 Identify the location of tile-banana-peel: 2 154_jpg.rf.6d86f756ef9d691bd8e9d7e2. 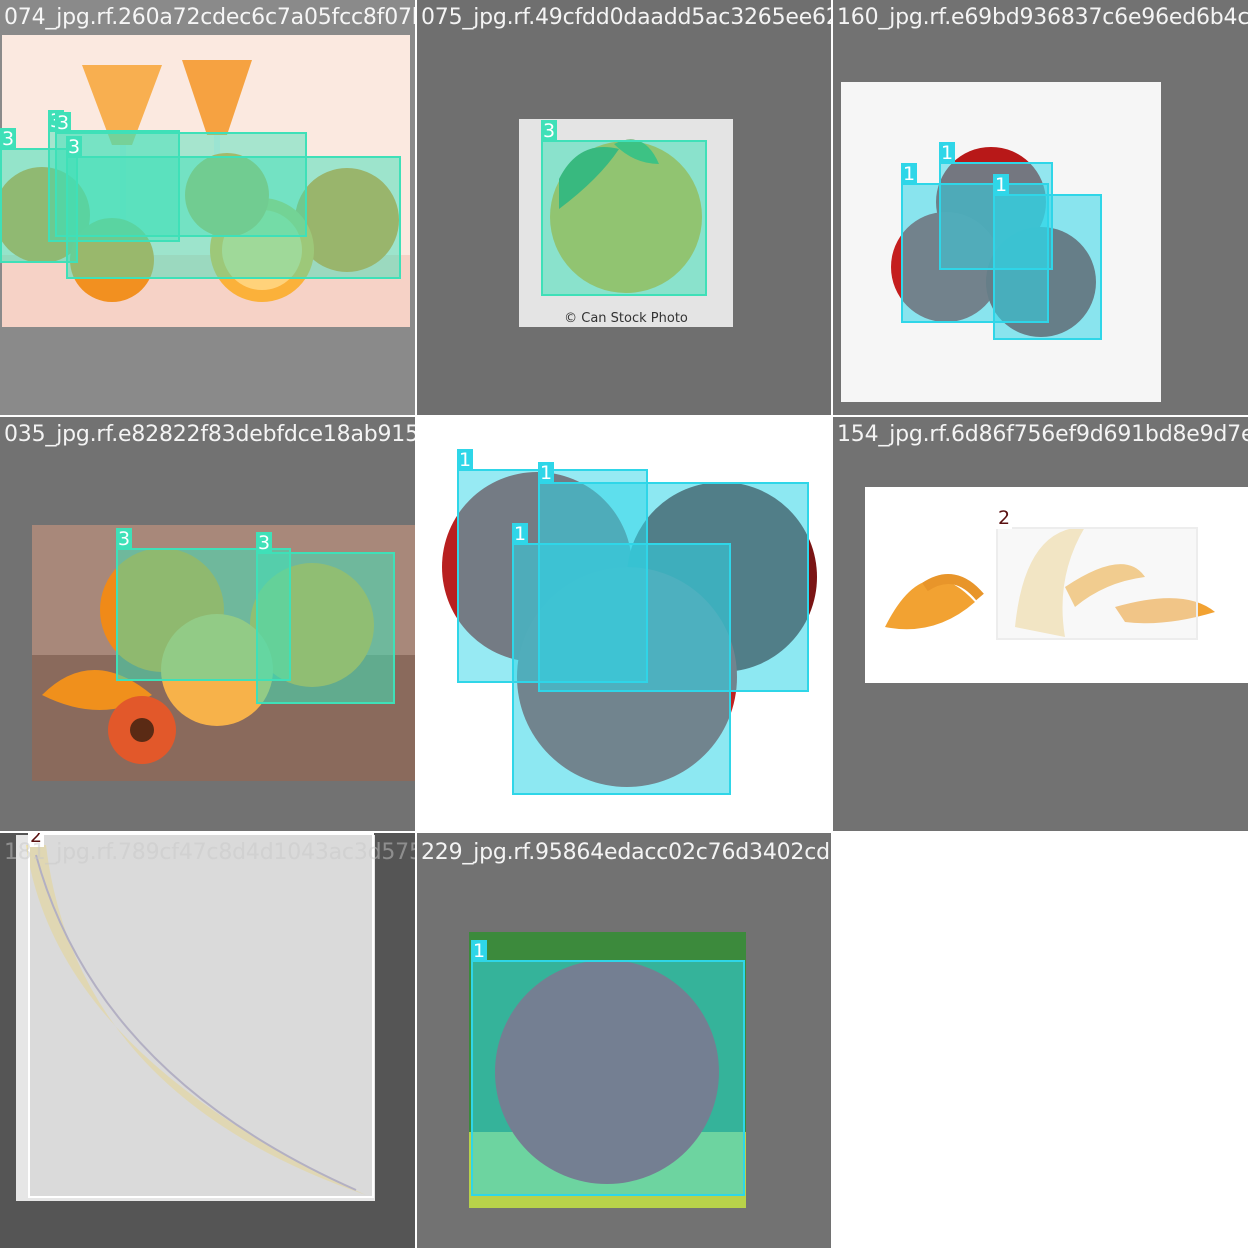
(1040, 624).